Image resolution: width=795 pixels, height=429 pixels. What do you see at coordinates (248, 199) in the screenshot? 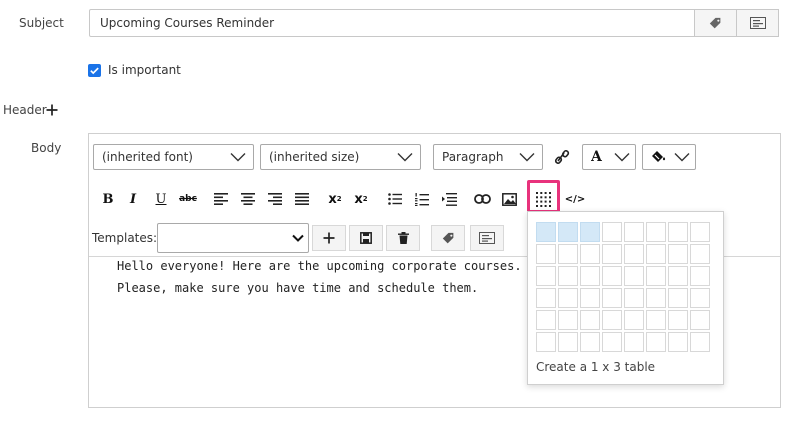
I see `align-center-button` at bounding box center [248, 199].